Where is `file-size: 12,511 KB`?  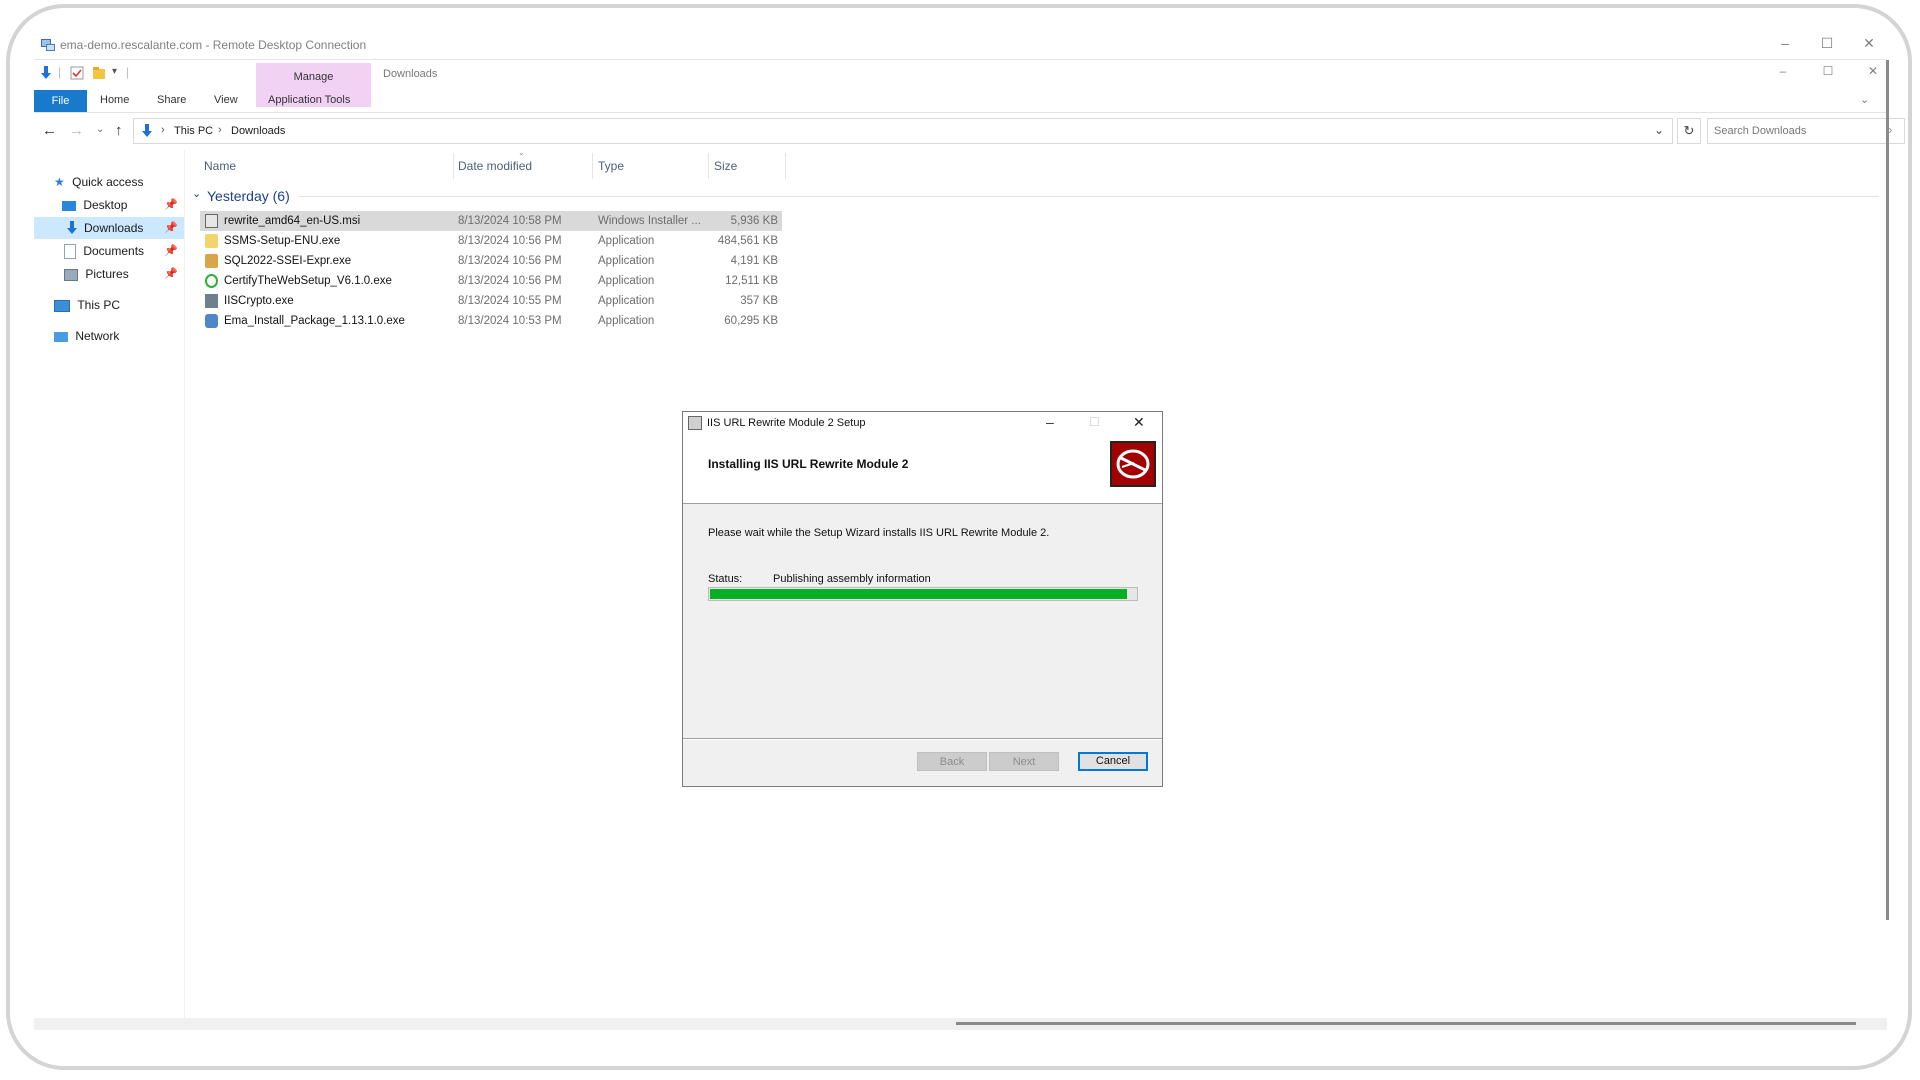 file-size: 12,511 KB is located at coordinates (751, 281).